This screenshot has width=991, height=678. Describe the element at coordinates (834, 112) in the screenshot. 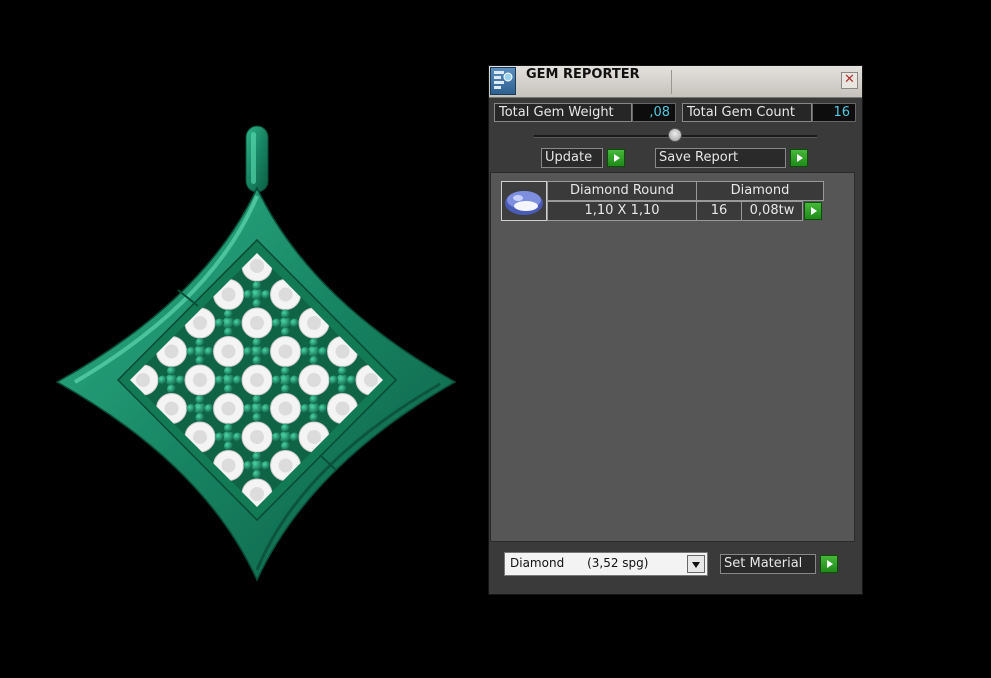

I see `total-gem-count-value: 16` at that location.